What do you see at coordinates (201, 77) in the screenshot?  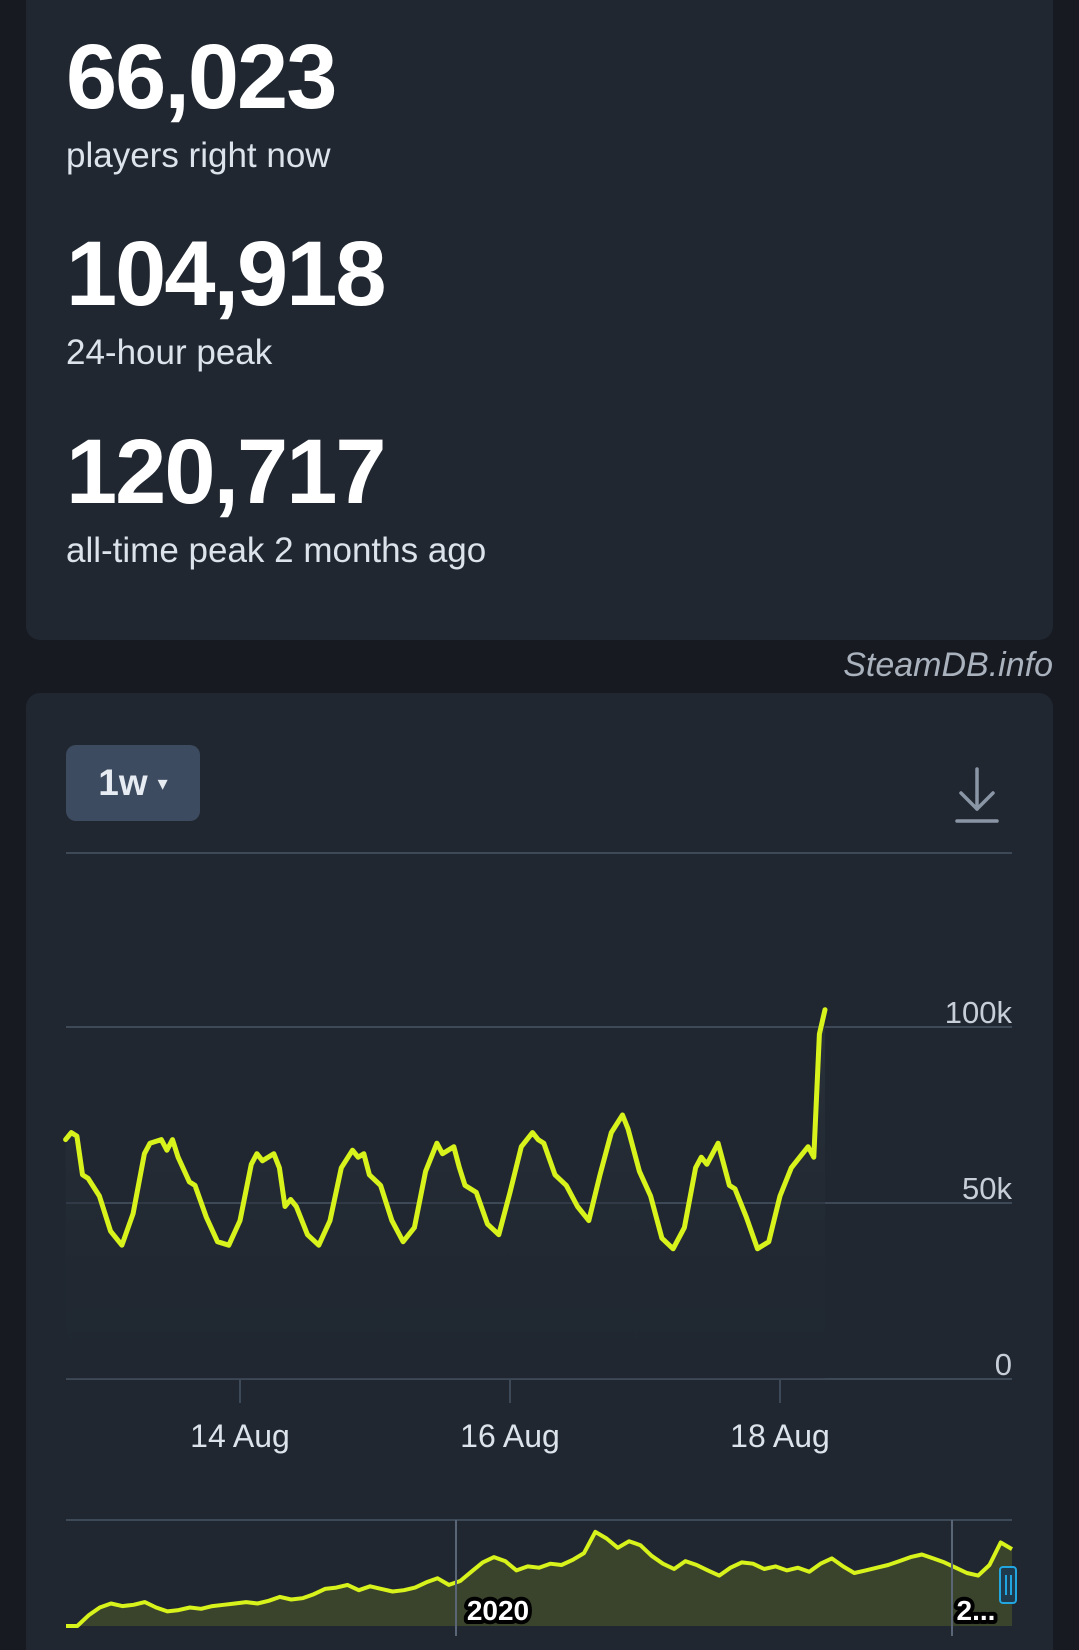 I see `current-players-value: 66,023` at bounding box center [201, 77].